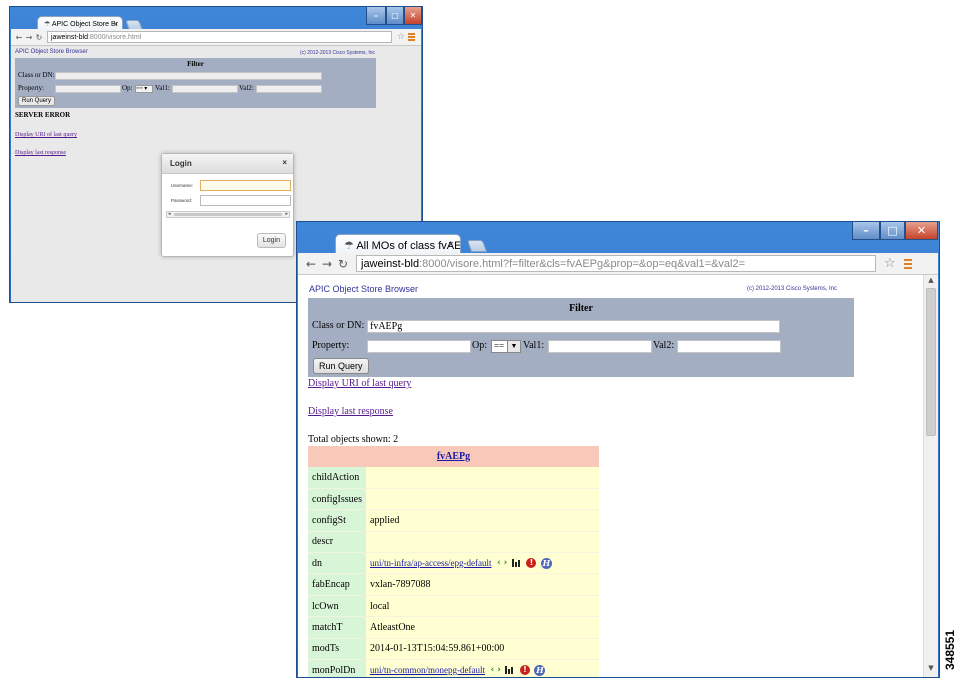 The height and width of the screenshot is (683, 963). I want to click on login-dialog: Login × Username: Password: ◂ ▸ Login, so click(227, 205).